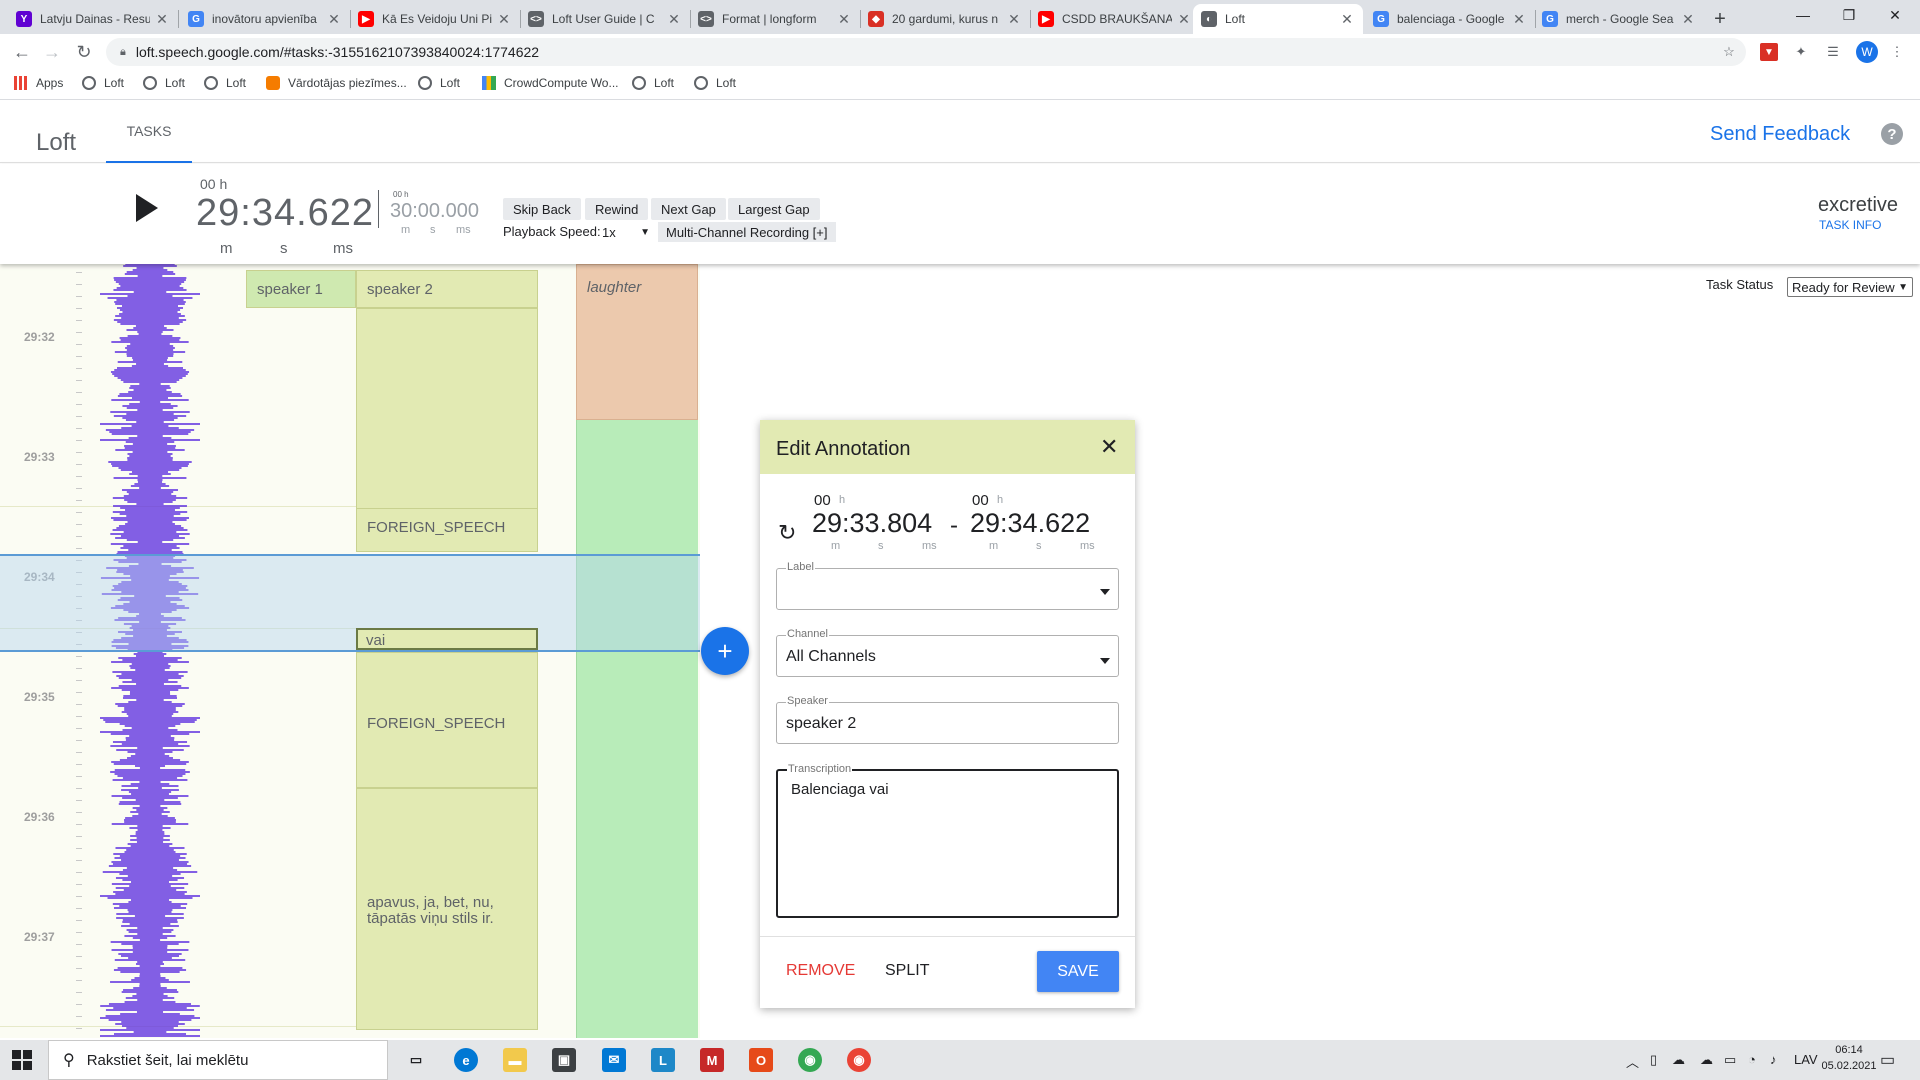  Describe the element at coordinates (1729, 52) in the screenshot. I see `bookmark-star-icon: ☆` at that location.